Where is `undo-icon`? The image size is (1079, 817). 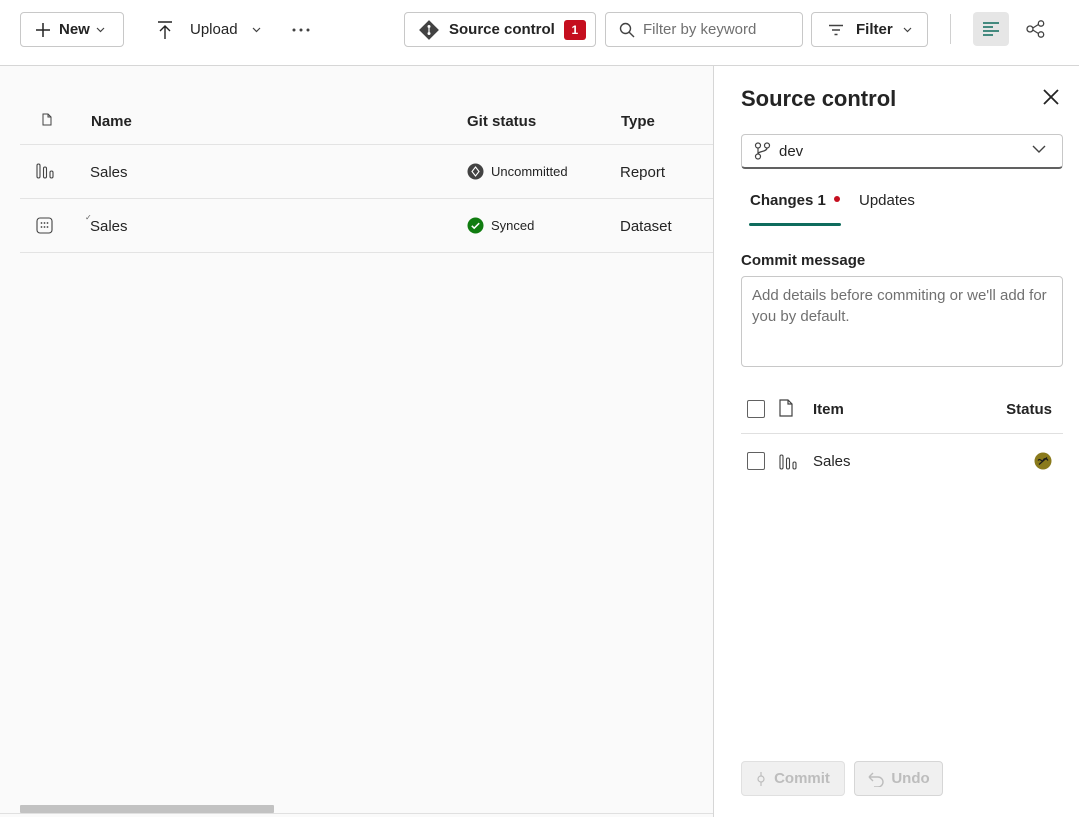 undo-icon is located at coordinates (876, 779).